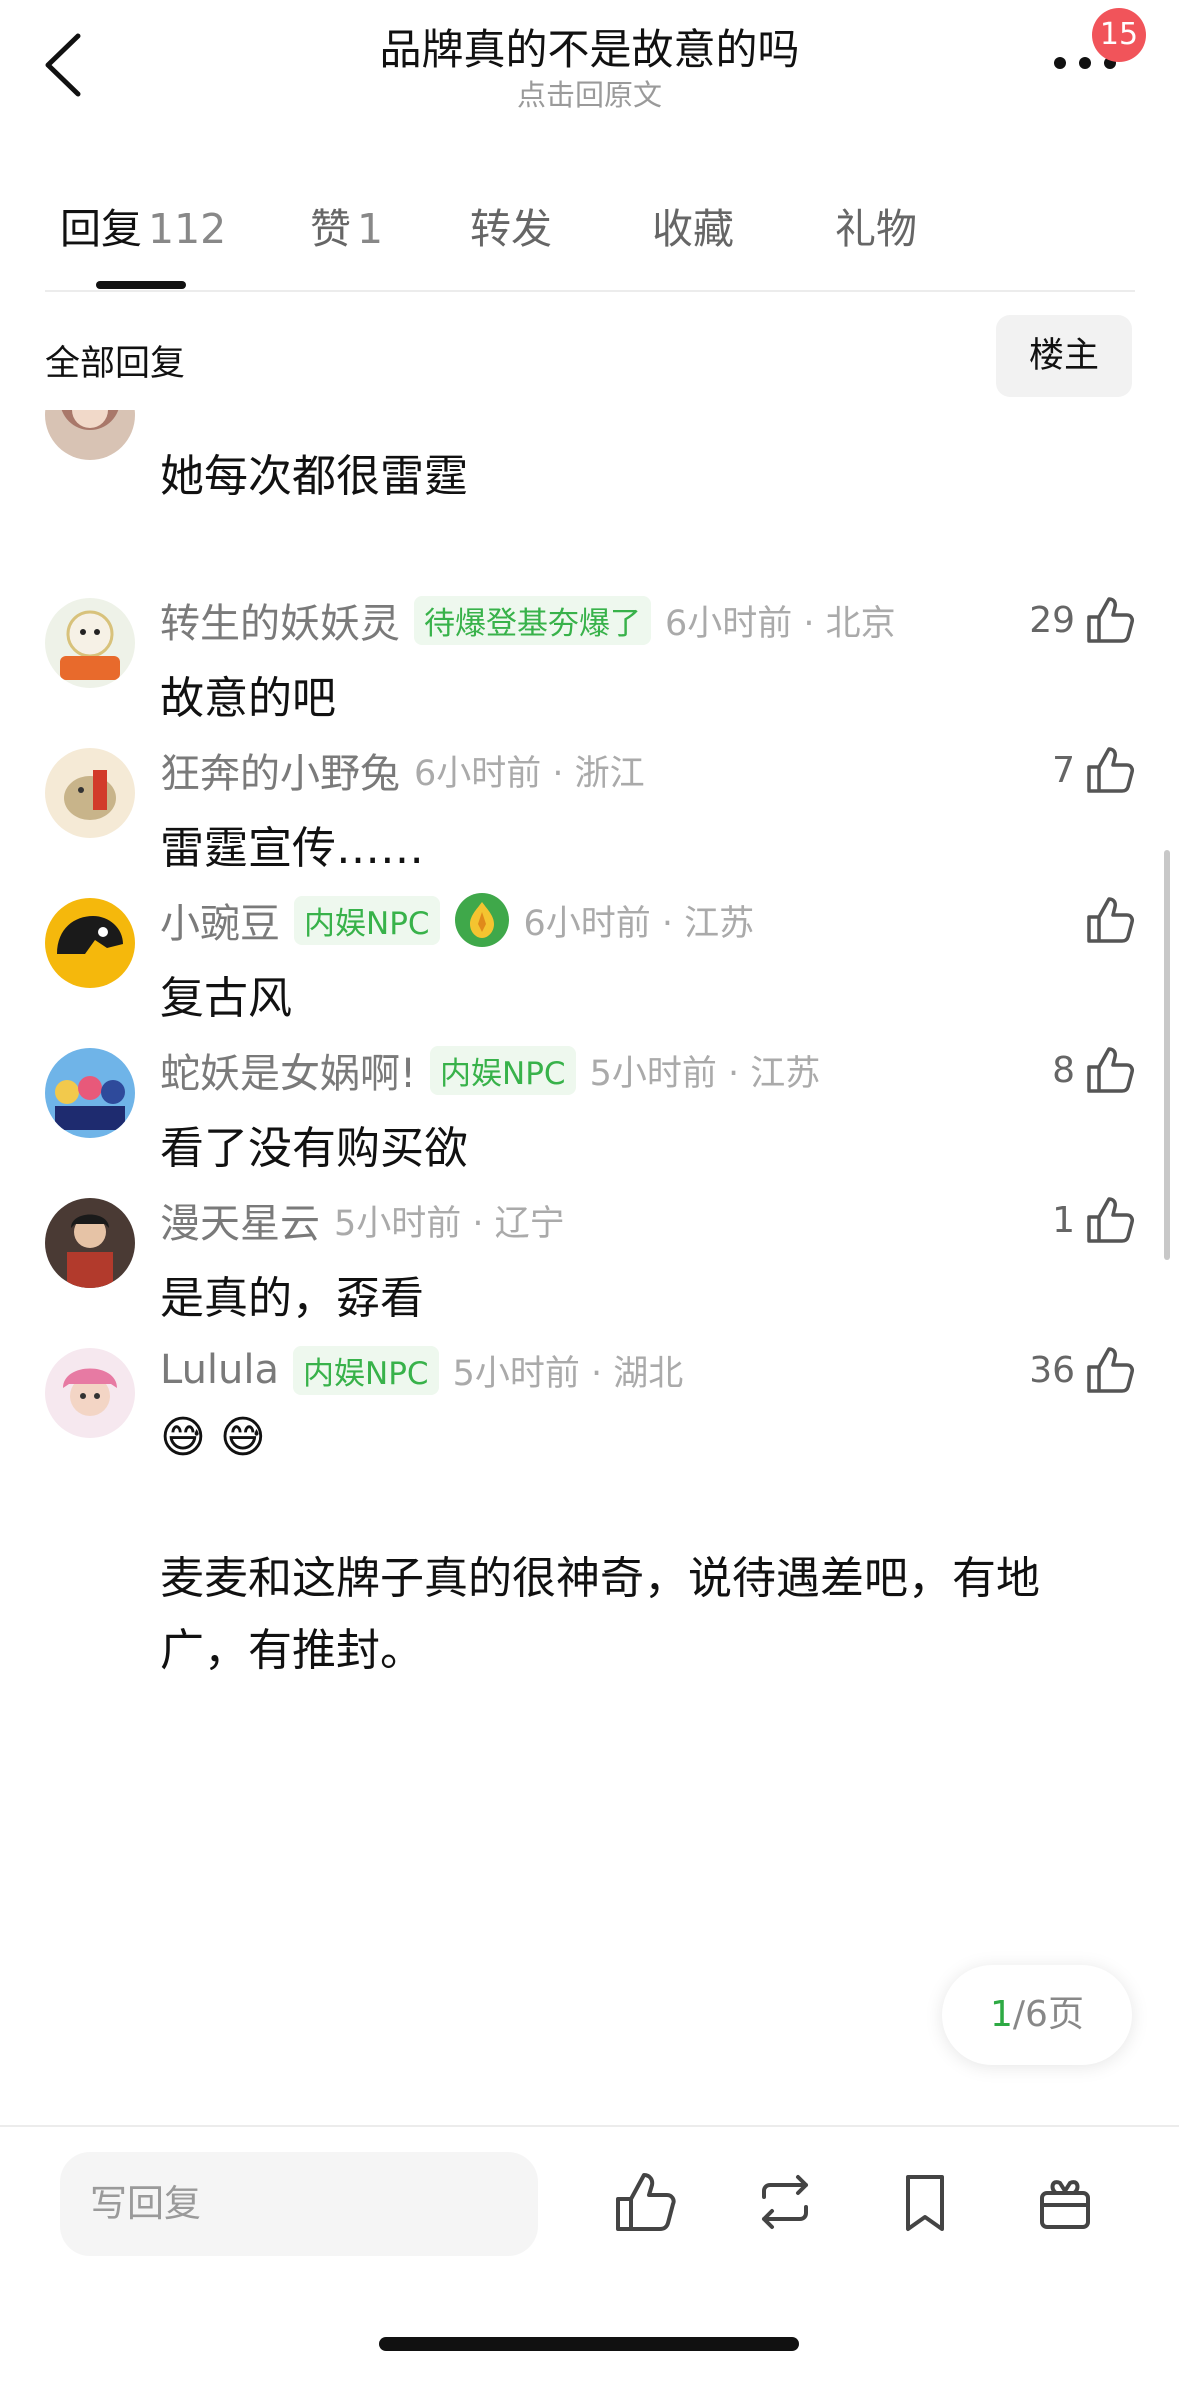 The width and height of the screenshot is (1179, 2381). What do you see at coordinates (639, 923) in the screenshot?
I see `comment-time: 6小时前 · 江苏` at bounding box center [639, 923].